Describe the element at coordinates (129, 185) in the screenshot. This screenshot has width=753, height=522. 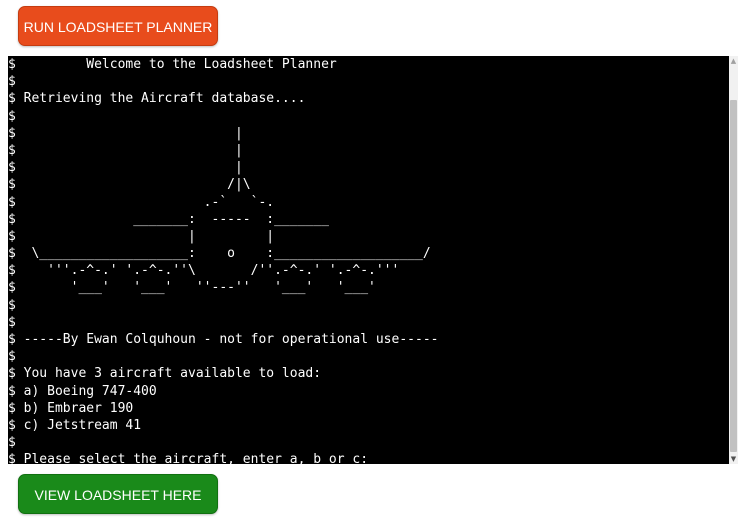
I see `terminal-line: $ /|\` at that location.